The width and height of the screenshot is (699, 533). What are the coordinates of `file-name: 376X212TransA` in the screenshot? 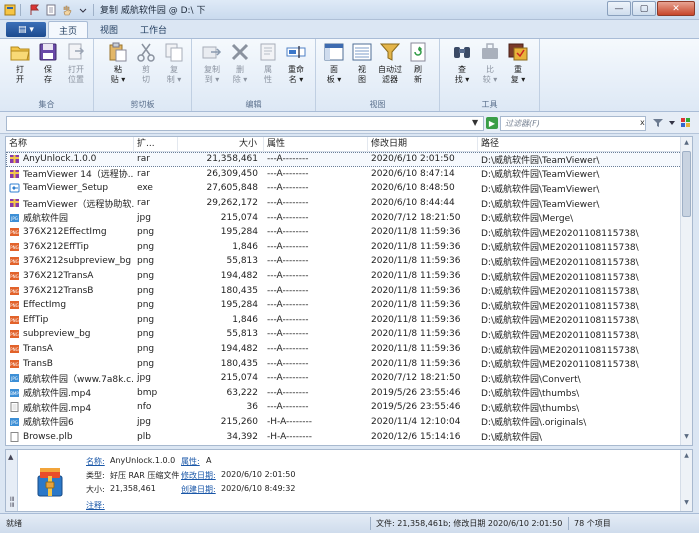 It's located at (58, 276).